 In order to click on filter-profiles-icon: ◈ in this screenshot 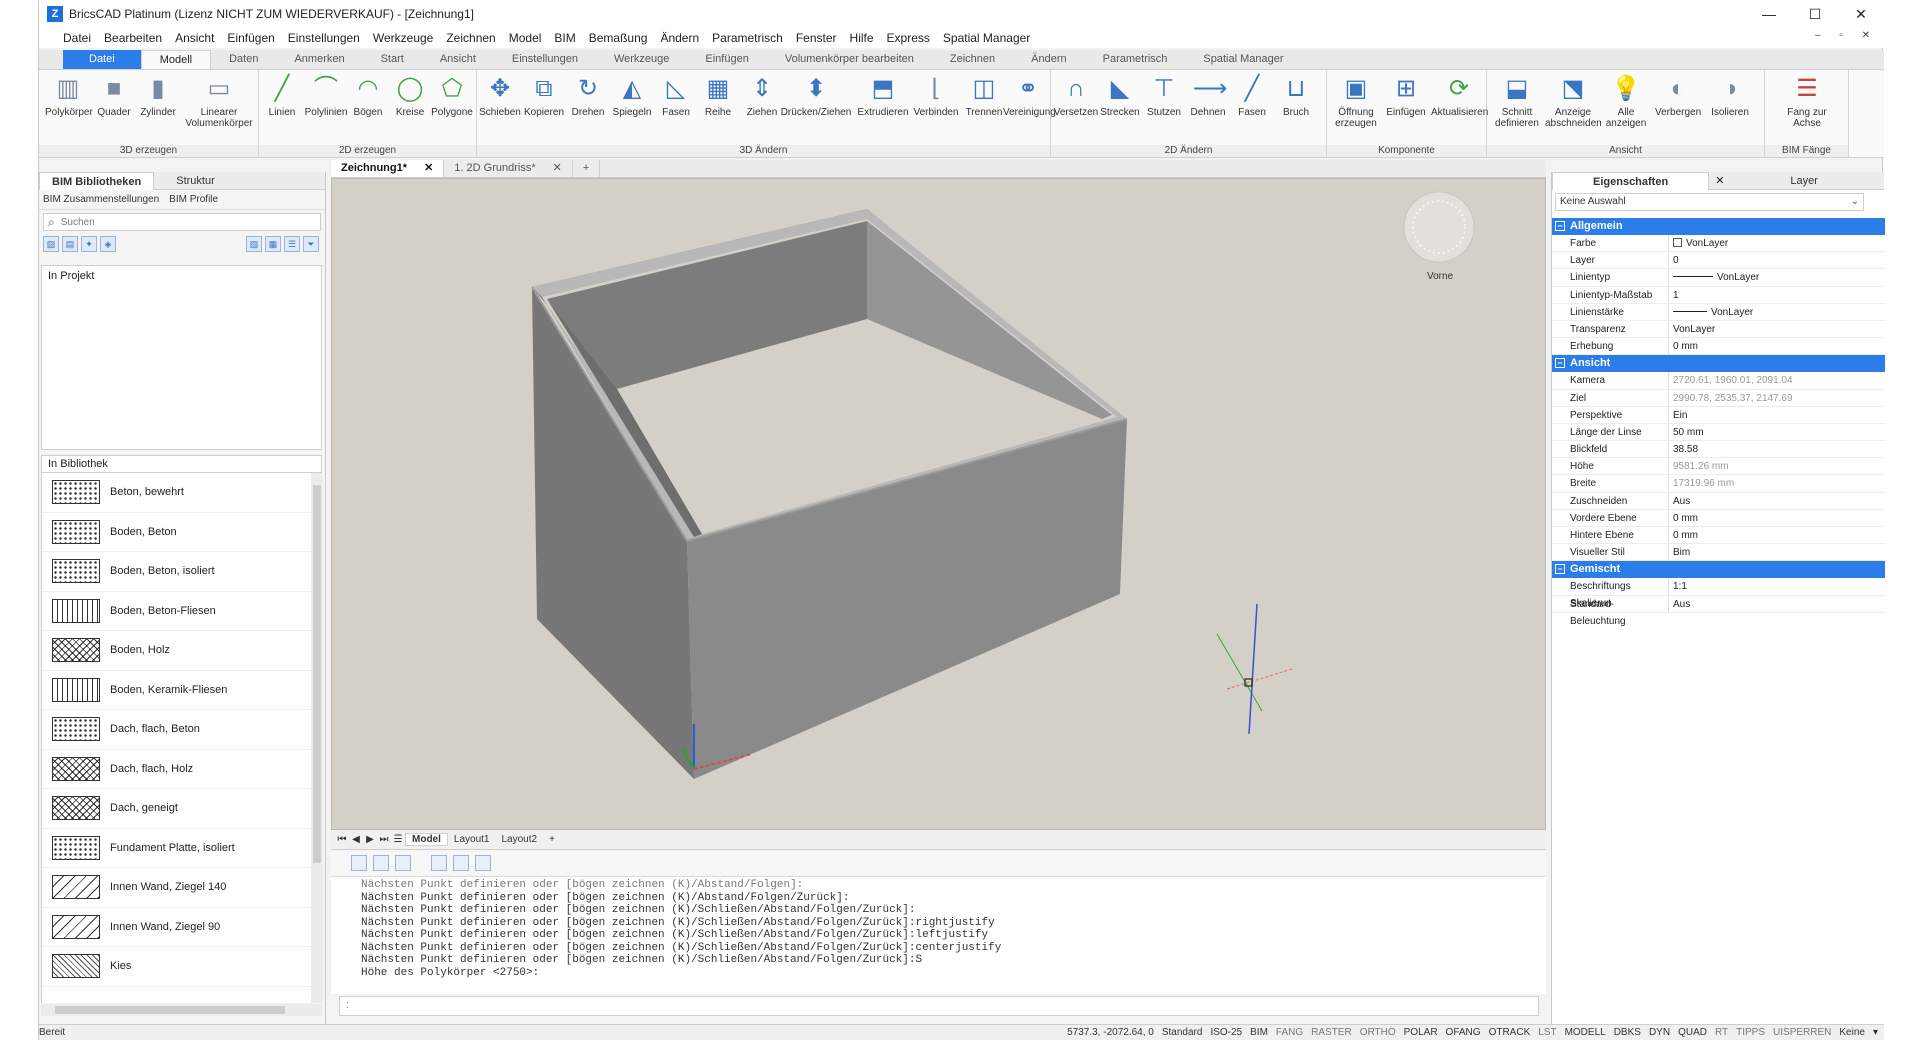, I will do `click(108, 244)`.